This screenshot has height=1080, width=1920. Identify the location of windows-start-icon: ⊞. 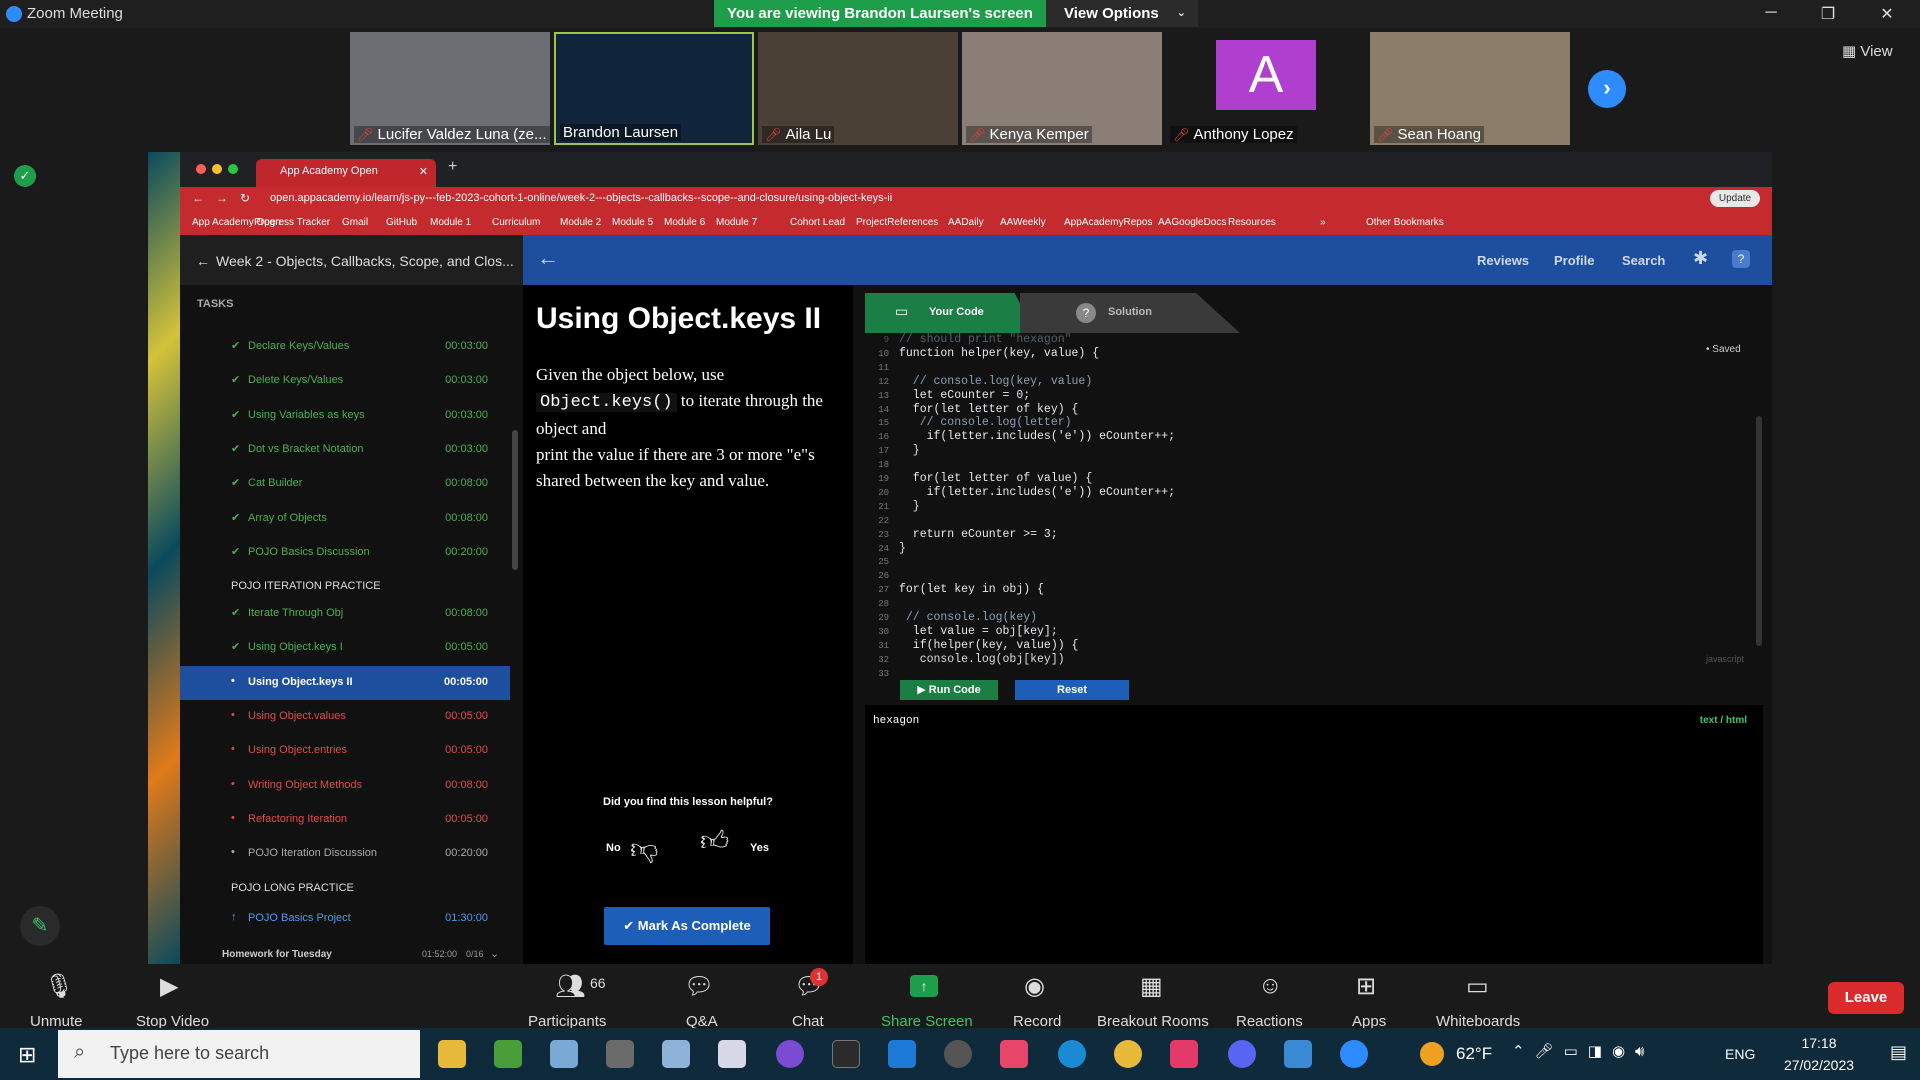
(27, 1055).